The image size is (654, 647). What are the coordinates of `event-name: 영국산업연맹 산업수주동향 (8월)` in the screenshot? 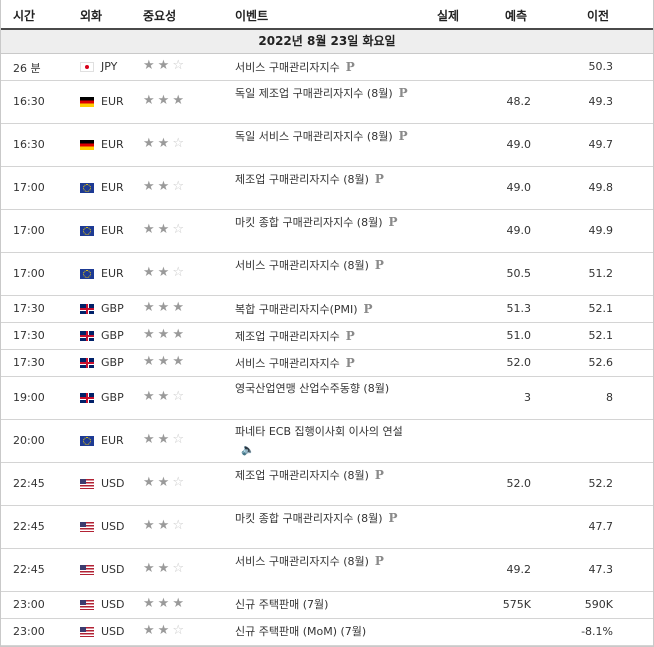 It's located at (324, 389).